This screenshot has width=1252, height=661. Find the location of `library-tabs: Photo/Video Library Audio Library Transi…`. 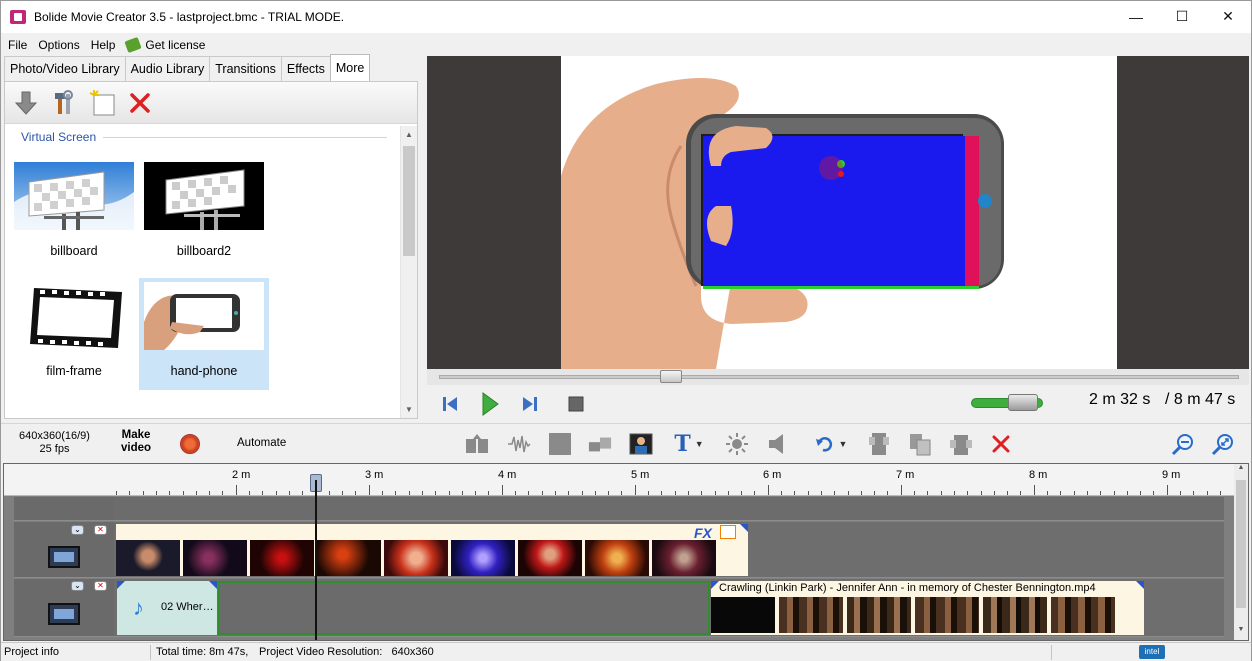

library-tabs: Photo/Video Library Audio Library Transi… is located at coordinates (187, 67).